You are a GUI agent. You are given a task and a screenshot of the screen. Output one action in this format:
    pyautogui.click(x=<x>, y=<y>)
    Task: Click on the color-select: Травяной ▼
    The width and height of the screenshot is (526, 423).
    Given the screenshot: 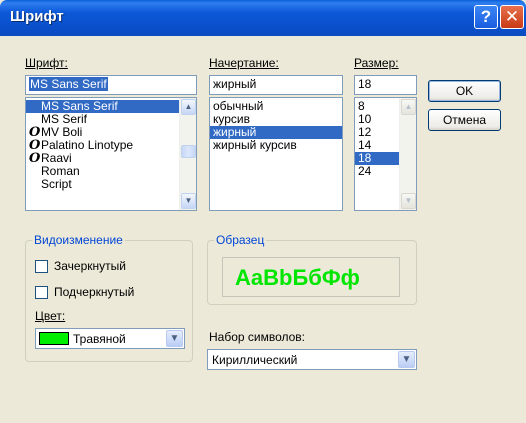 What is the action you would take?
    pyautogui.click(x=110, y=338)
    